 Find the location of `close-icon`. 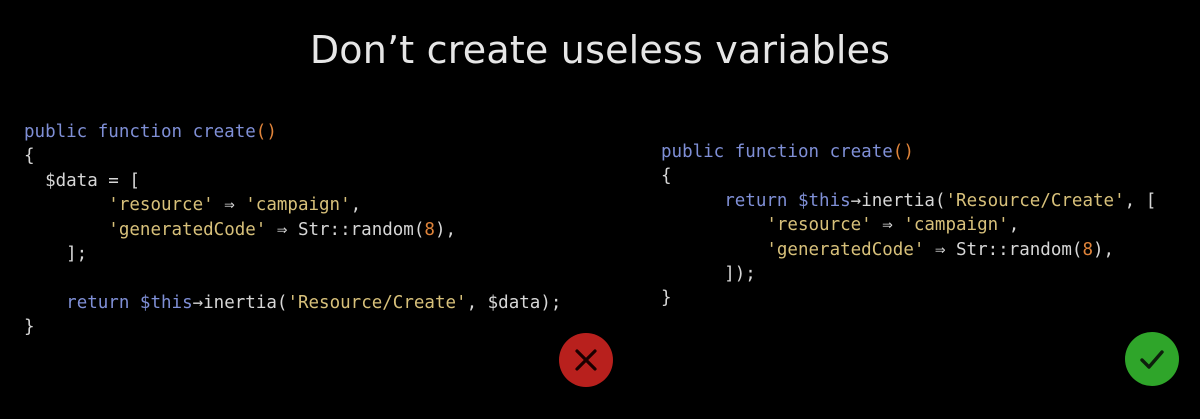

close-icon is located at coordinates (586, 360).